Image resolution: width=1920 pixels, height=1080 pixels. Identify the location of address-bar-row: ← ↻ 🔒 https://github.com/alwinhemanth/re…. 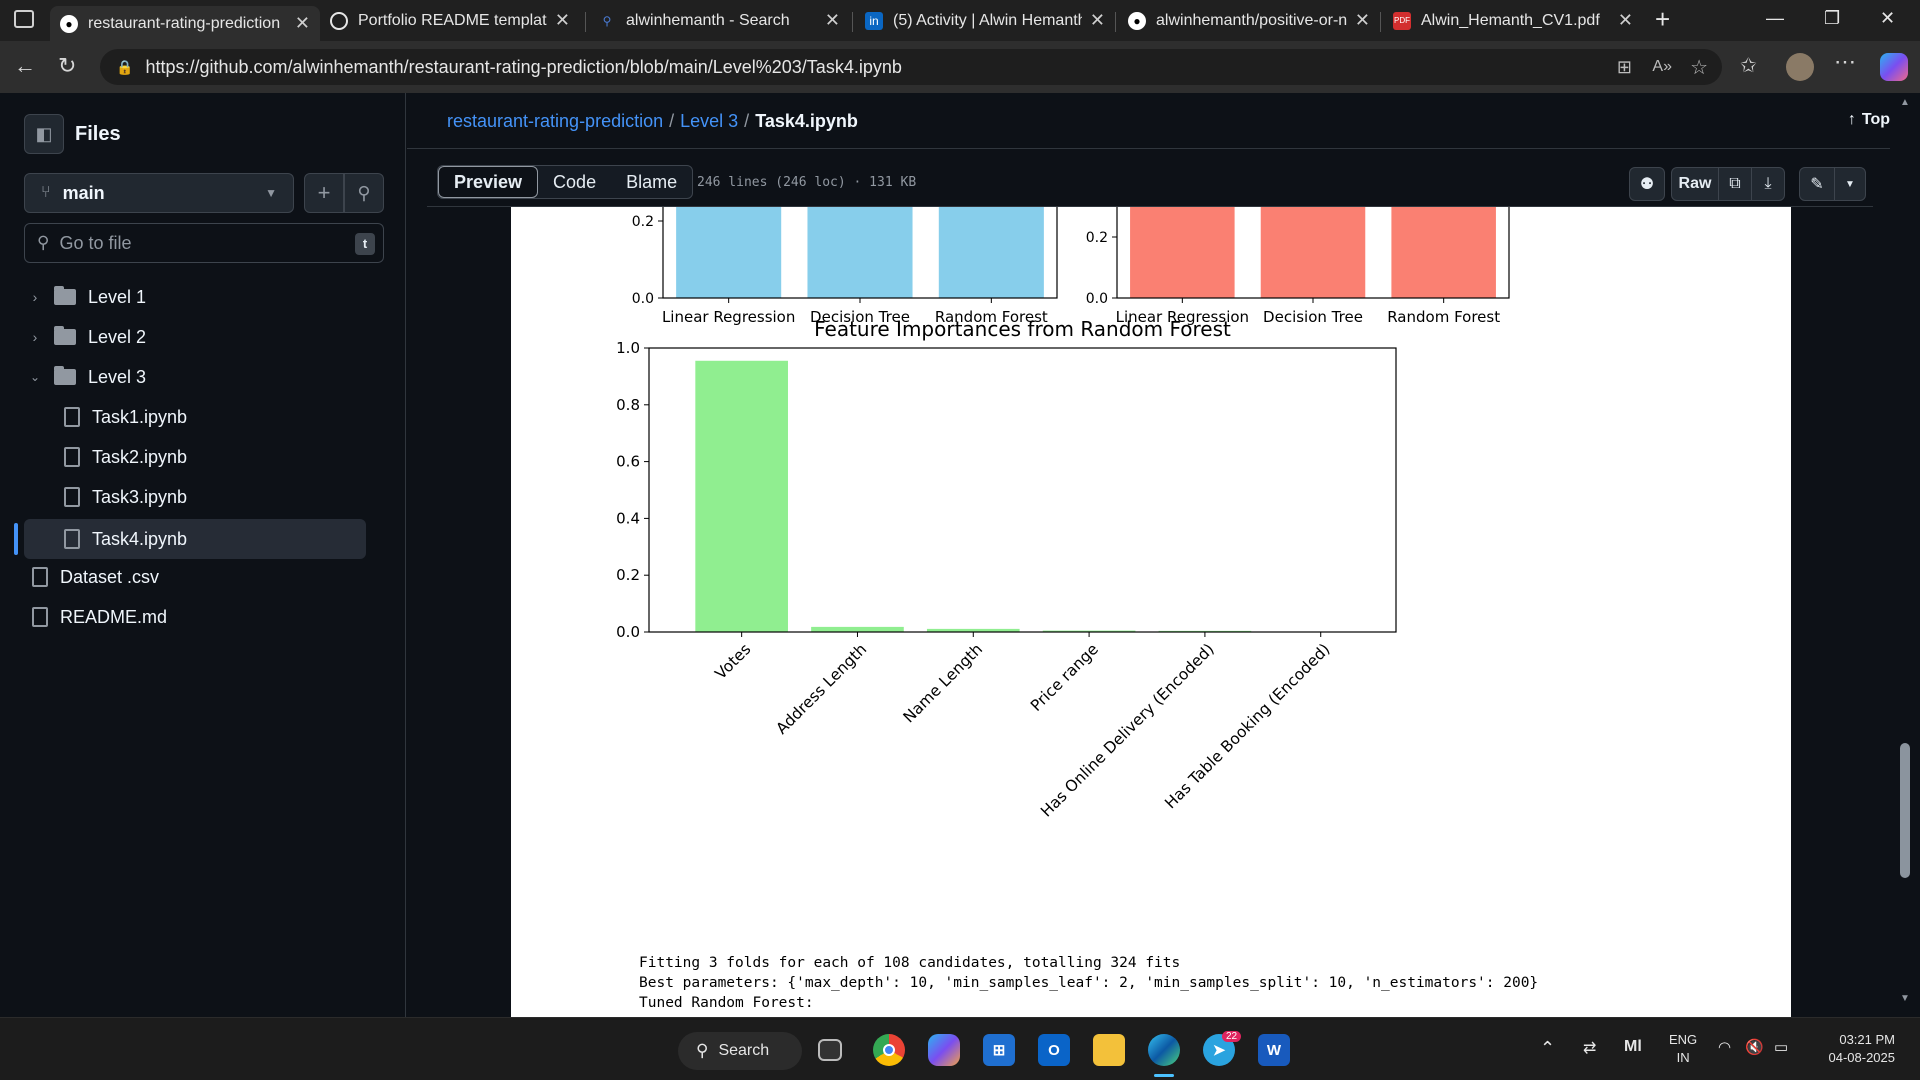
(960, 67).